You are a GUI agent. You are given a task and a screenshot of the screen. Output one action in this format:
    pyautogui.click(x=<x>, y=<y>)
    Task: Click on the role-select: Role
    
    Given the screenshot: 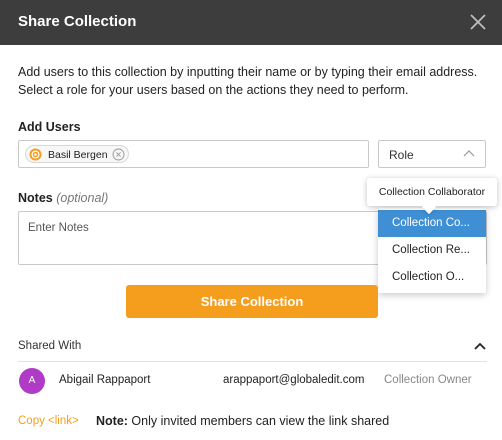 What is the action you would take?
    pyautogui.click(x=432, y=154)
    